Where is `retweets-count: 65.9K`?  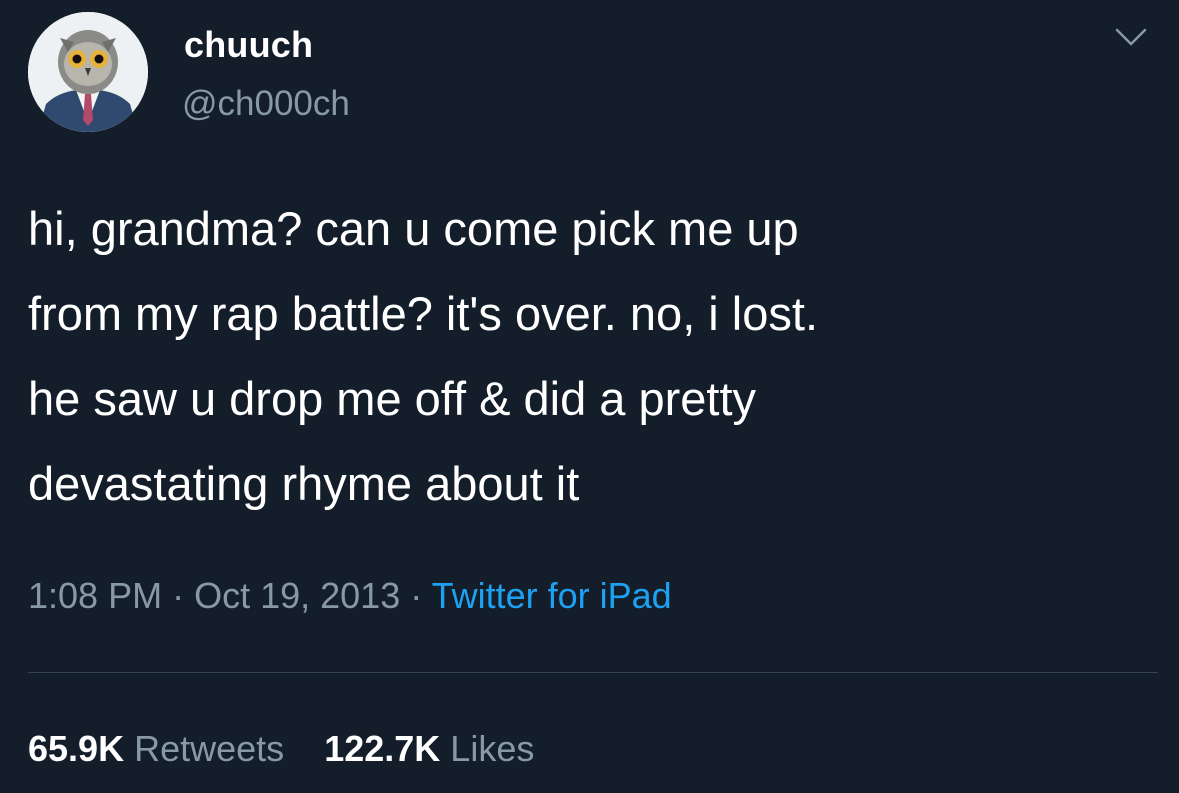
retweets-count: 65.9K is located at coordinates (76, 748).